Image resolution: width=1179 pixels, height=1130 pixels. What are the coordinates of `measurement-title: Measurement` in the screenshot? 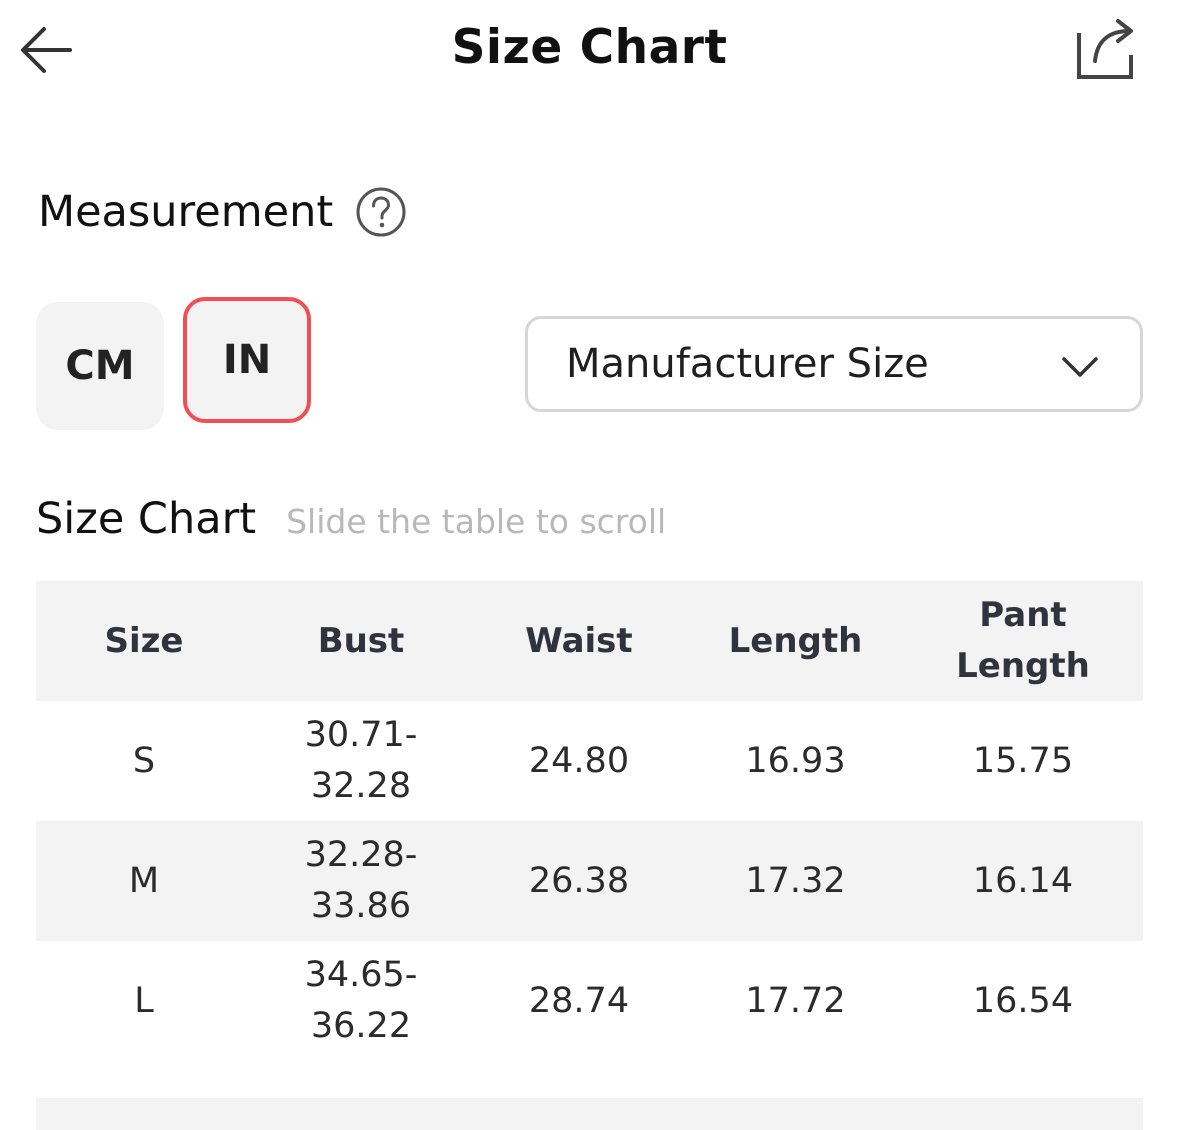 It's located at (186, 212).